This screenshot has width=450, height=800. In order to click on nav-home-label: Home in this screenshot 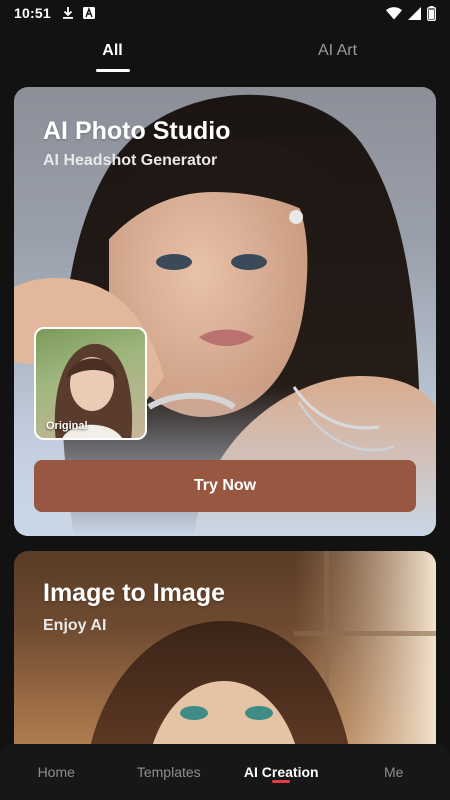, I will do `click(56, 772)`.